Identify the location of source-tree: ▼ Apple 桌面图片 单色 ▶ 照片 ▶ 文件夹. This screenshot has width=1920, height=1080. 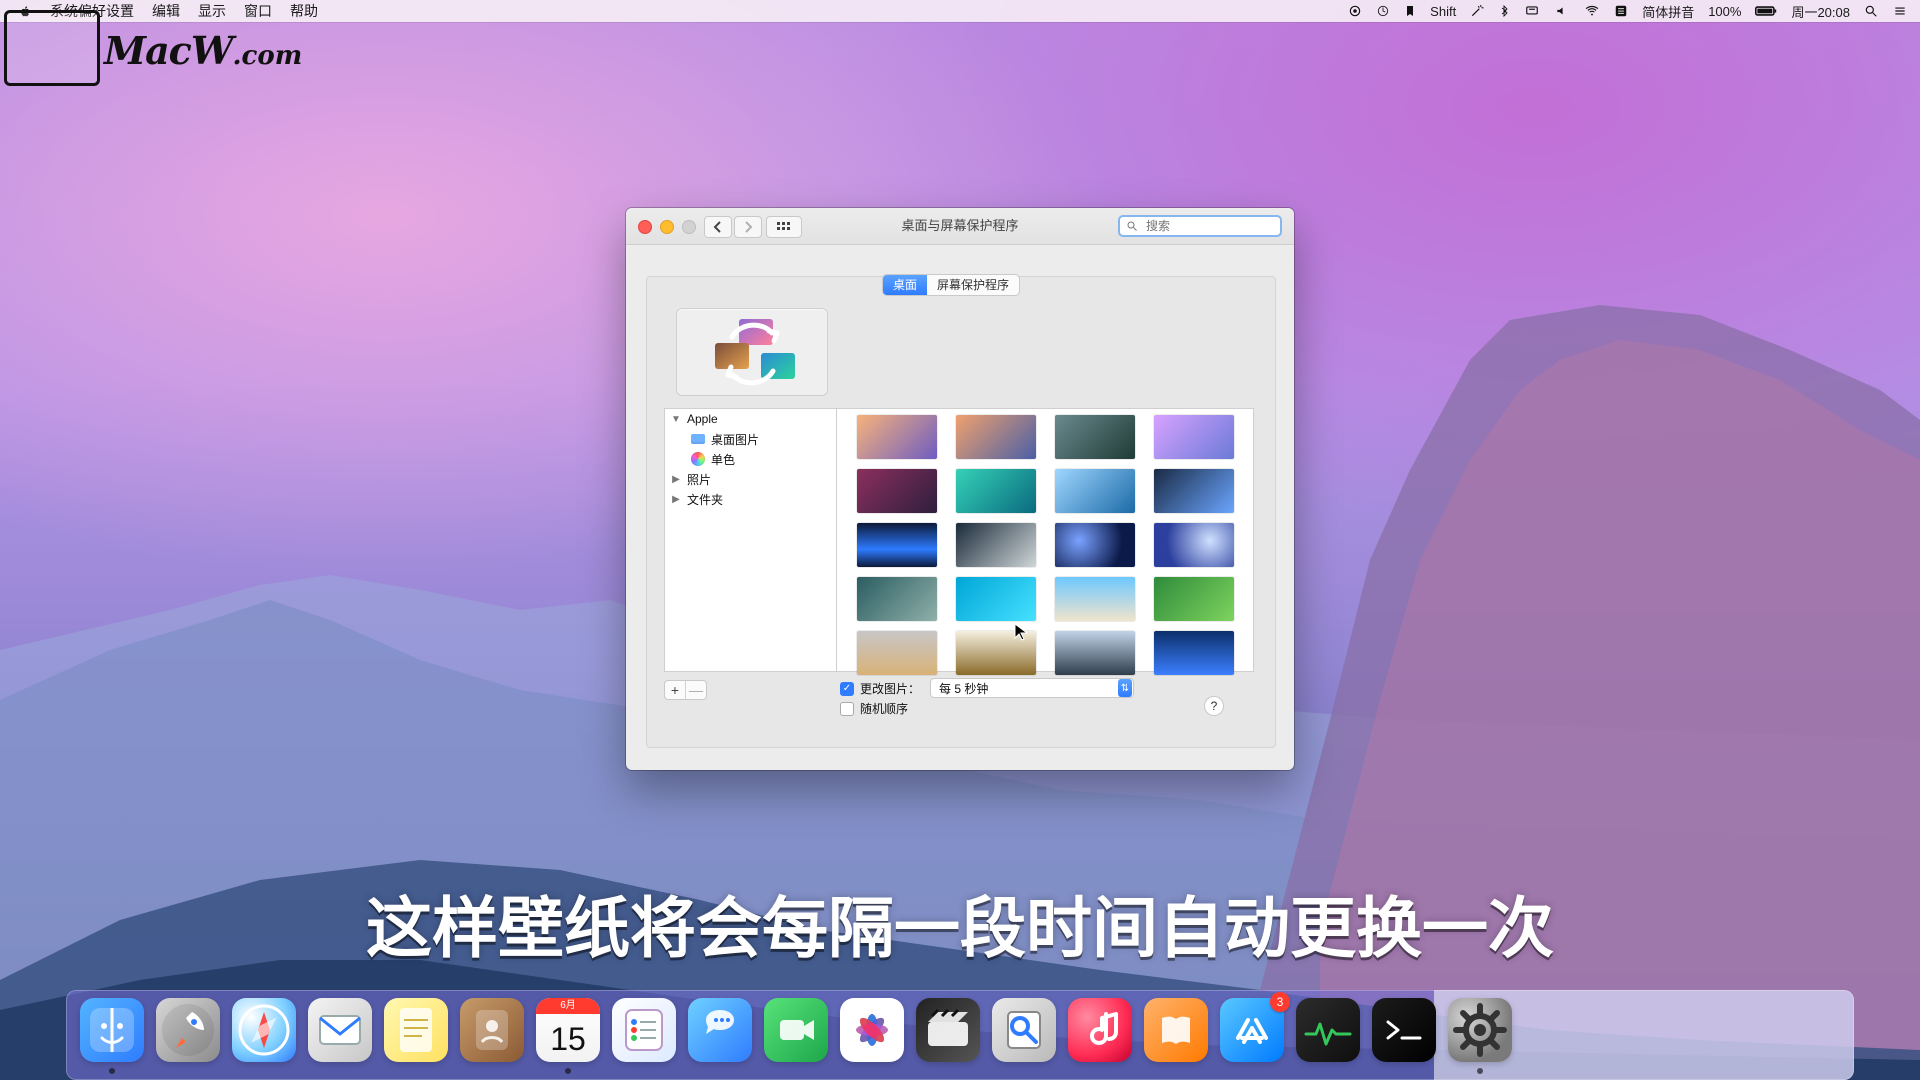
(751, 459).